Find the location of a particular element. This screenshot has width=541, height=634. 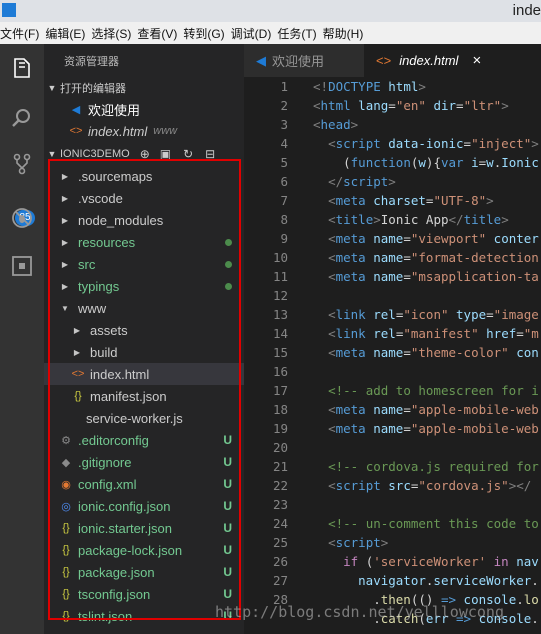

tree-folder: ▶ build is located at coordinates (144, 352).